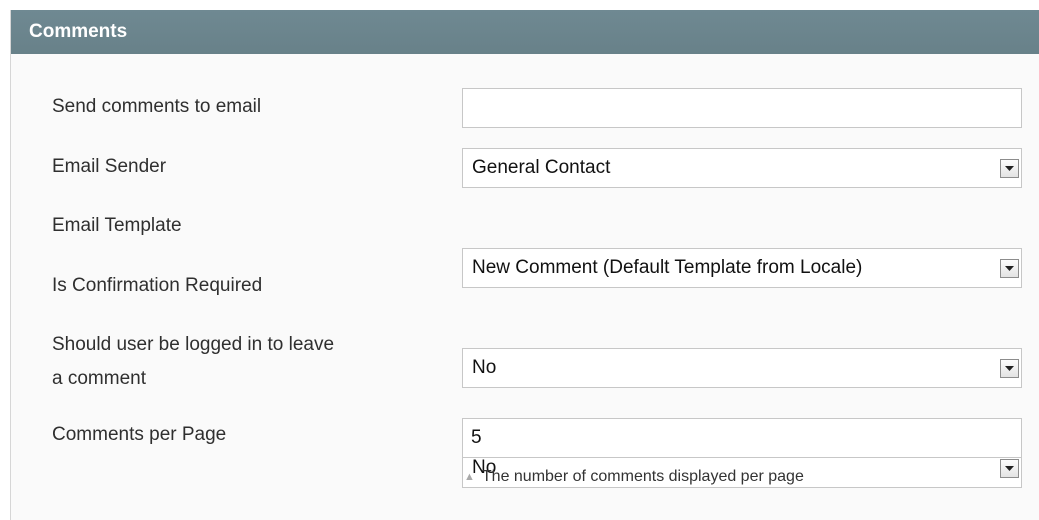 This screenshot has width=1039, height=520. Describe the element at coordinates (139, 434) in the screenshot. I see `comments-per-page-label: Comments per Page` at that location.